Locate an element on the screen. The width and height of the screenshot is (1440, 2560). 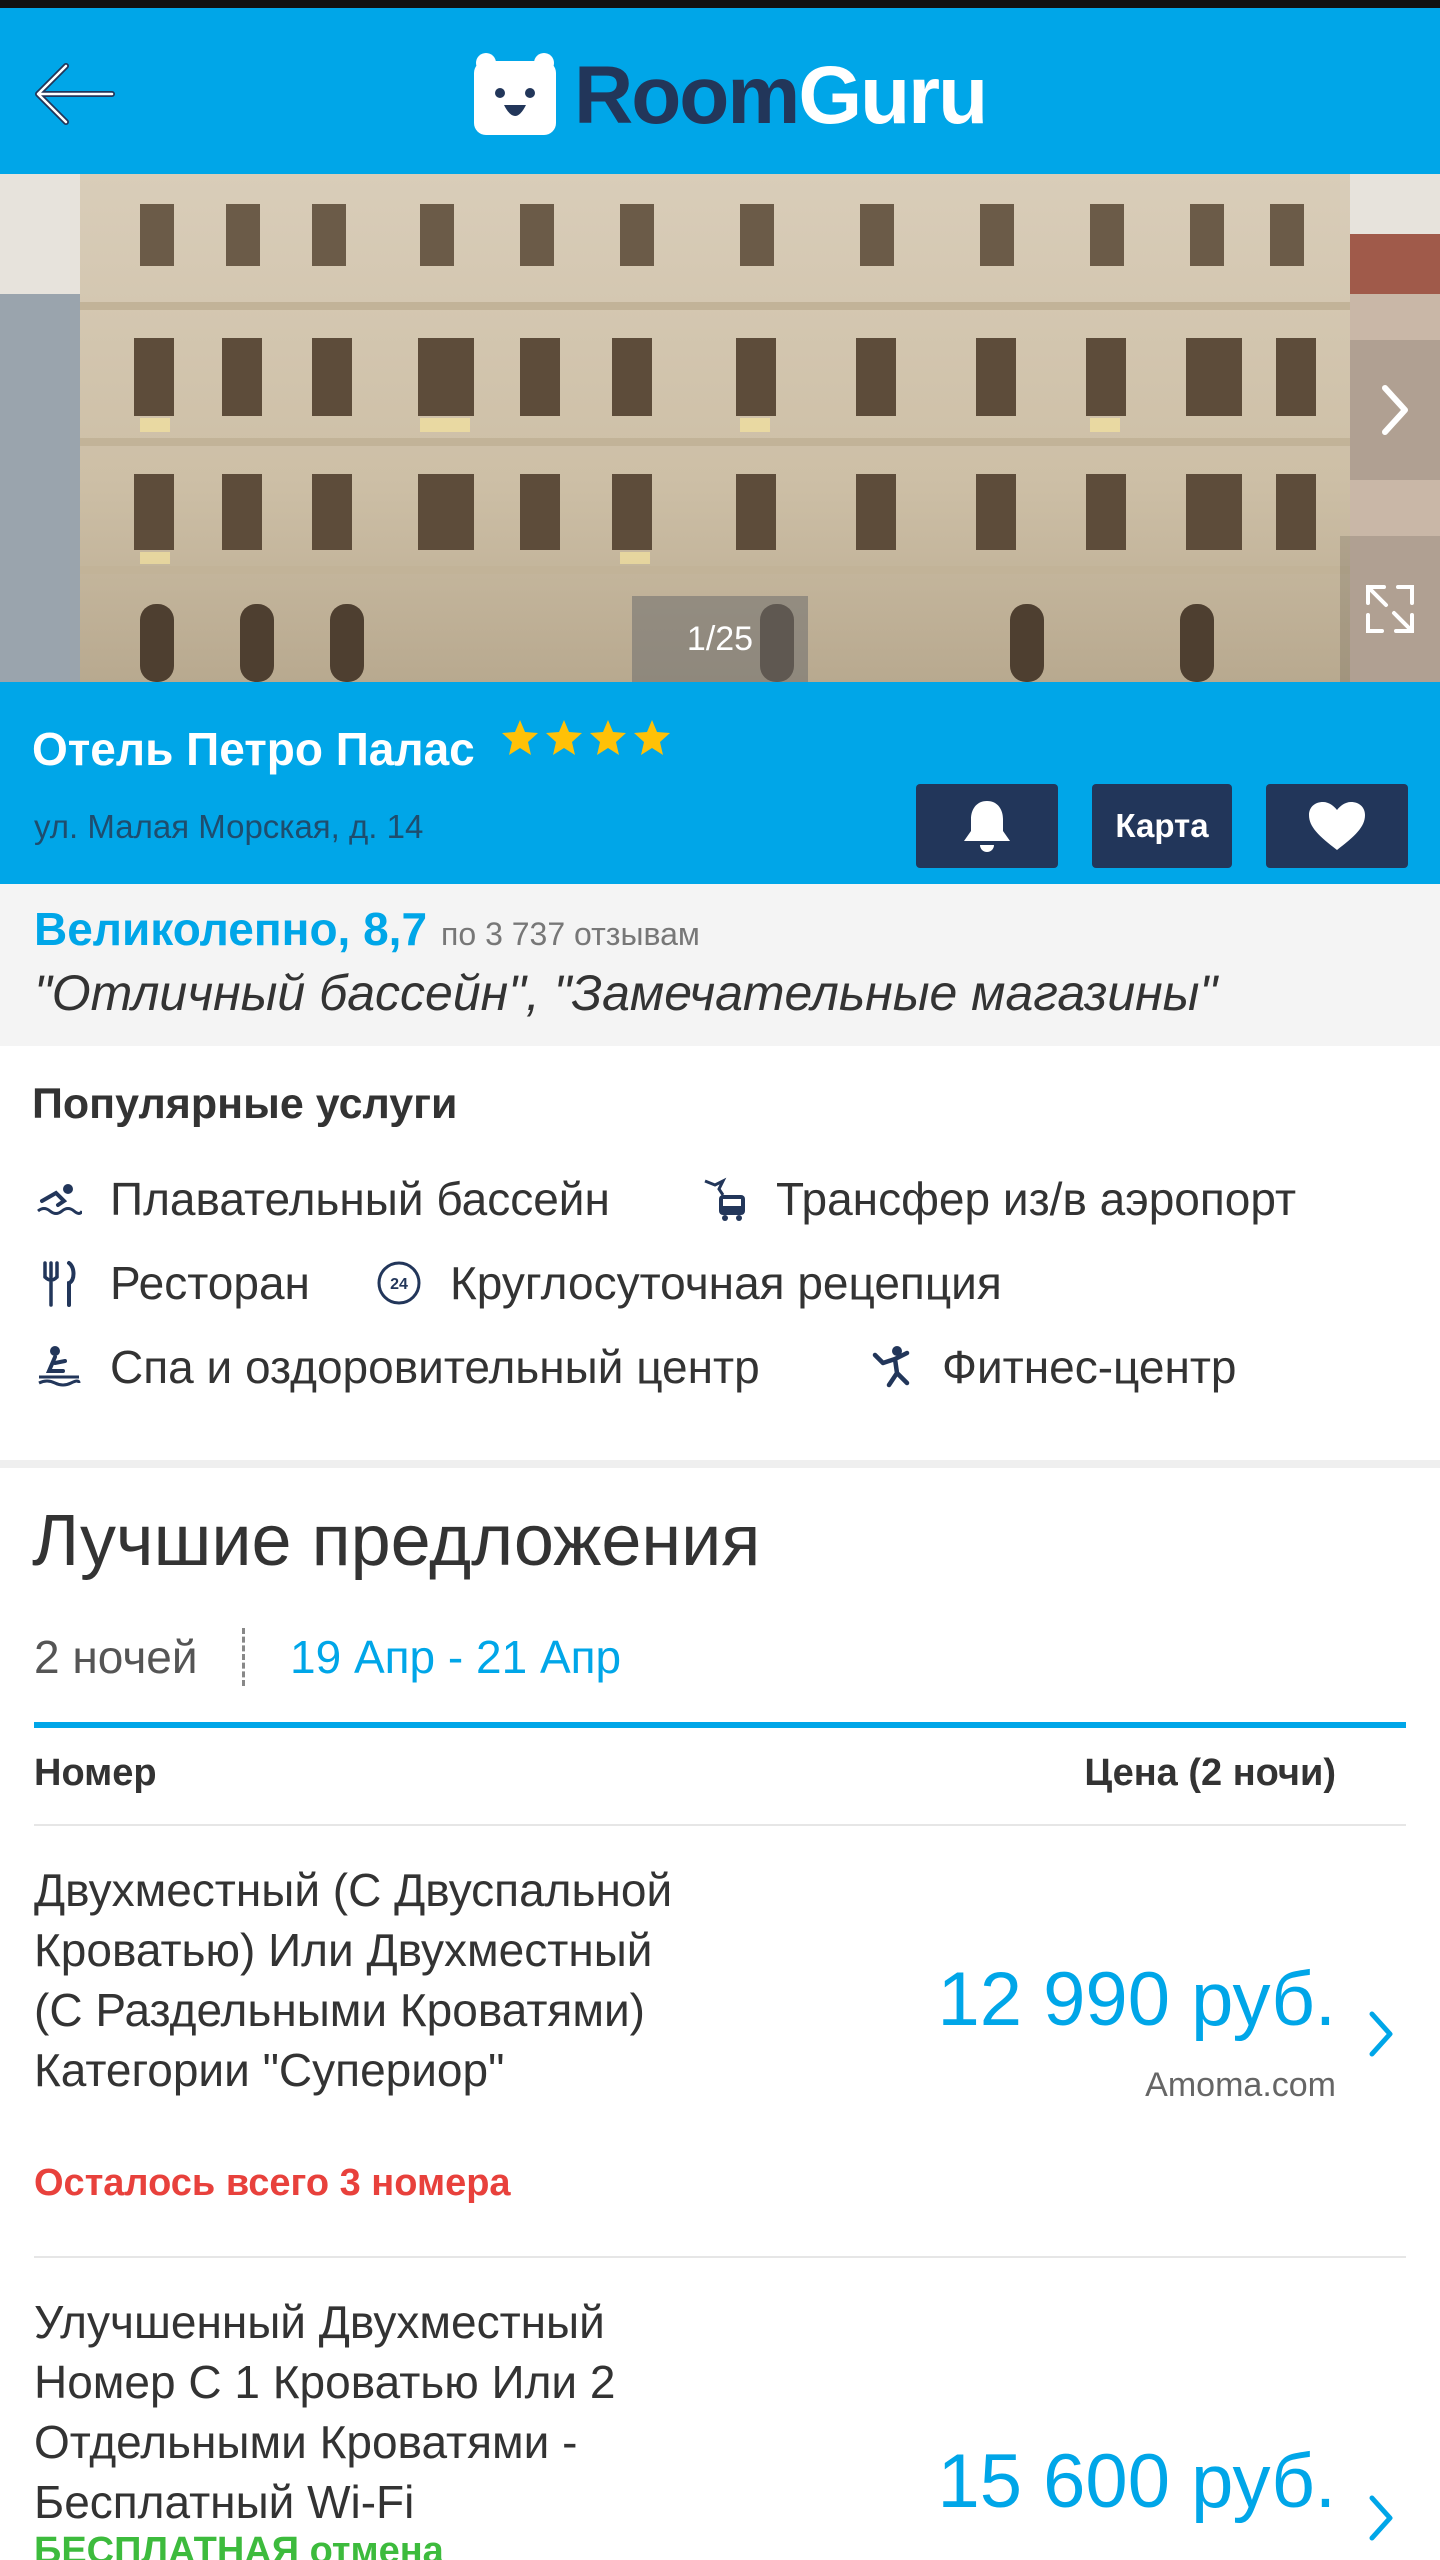
column-header-room: Номер is located at coordinates (95, 1773).